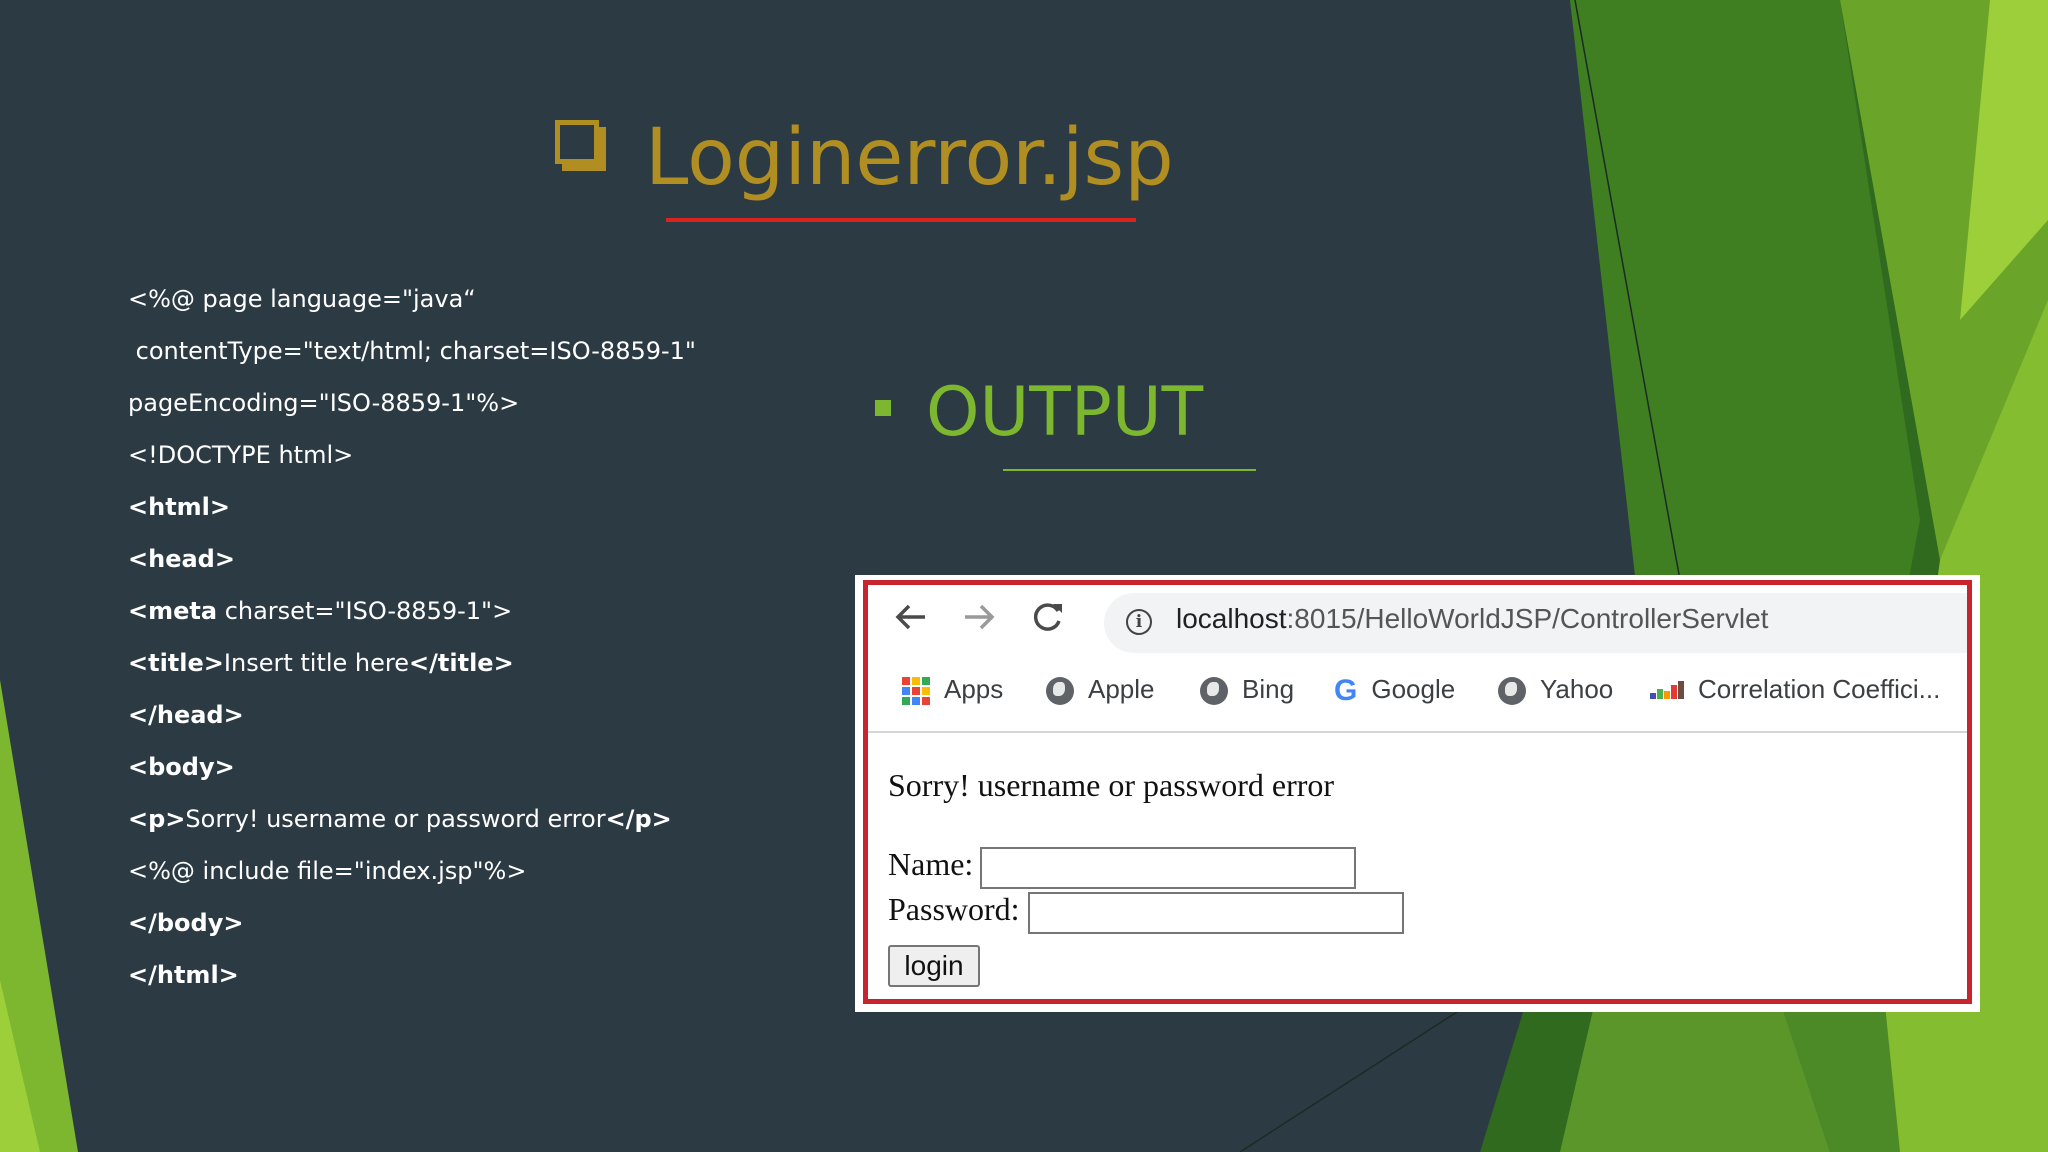 Image resolution: width=2048 pixels, height=1152 pixels. I want to click on code-line: <%@ page language="java“, so click(412, 299).